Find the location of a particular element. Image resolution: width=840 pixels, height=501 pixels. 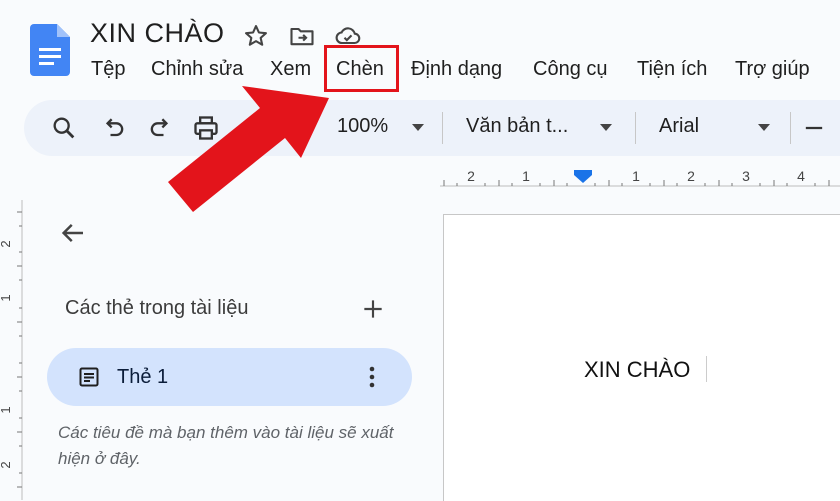

search-menus-icon is located at coordinates (64, 128).